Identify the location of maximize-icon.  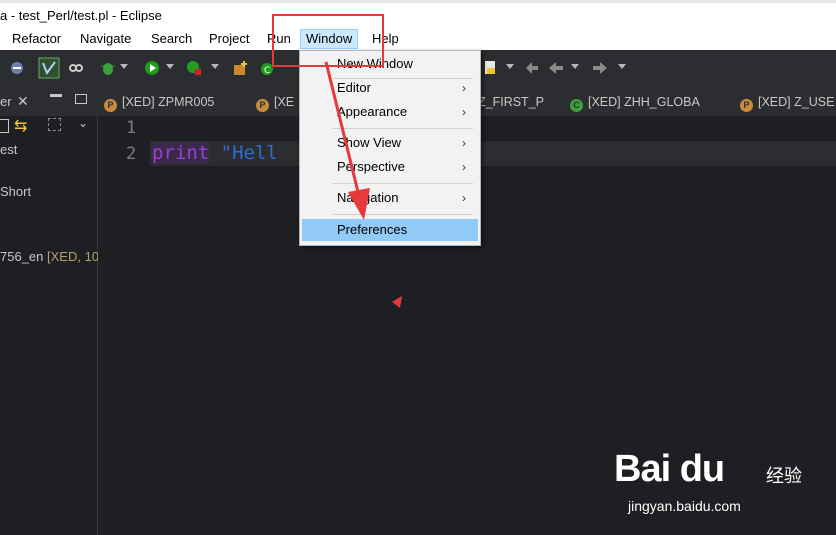
(81, 99).